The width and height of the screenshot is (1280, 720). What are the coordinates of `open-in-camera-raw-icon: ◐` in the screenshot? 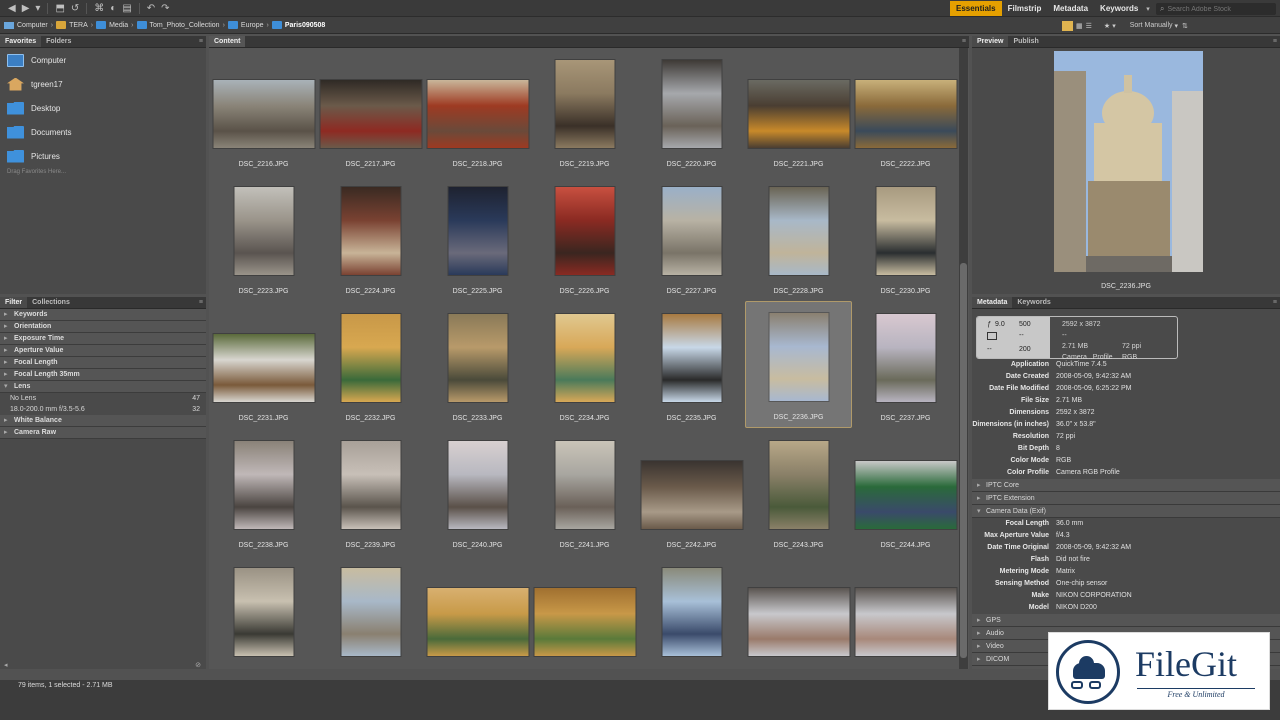 It's located at (113, 8).